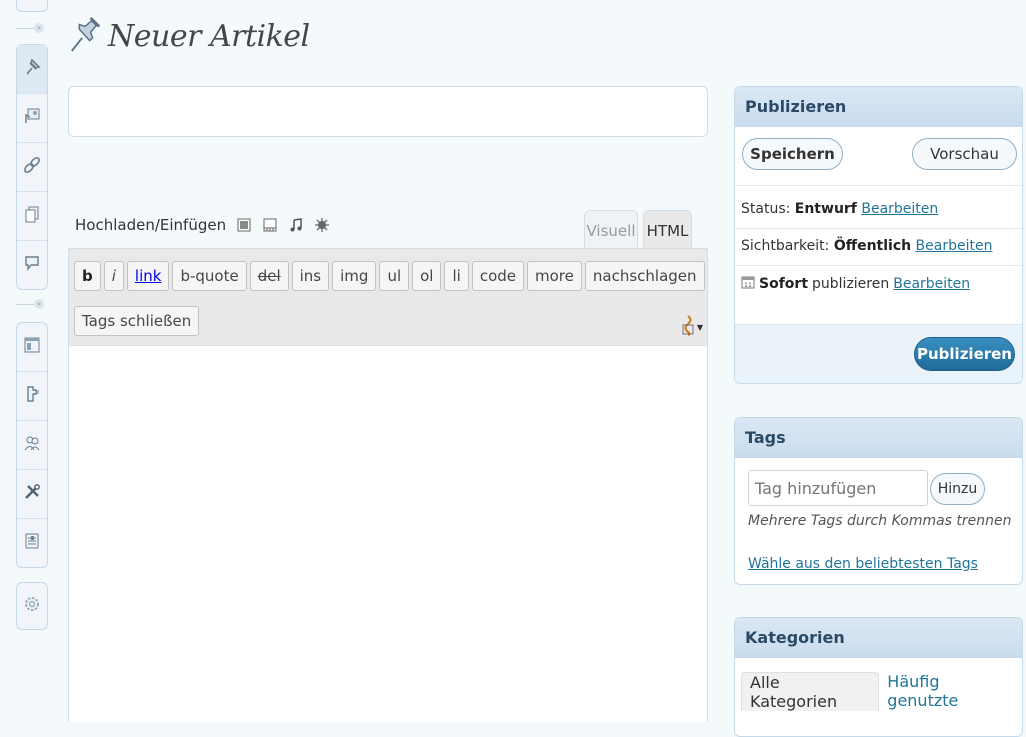 This screenshot has height=737, width=1026. What do you see at coordinates (151, 225) in the screenshot?
I see `upload-insert-label: Hochladen/Einfügen` at bounding box center [151, 225].